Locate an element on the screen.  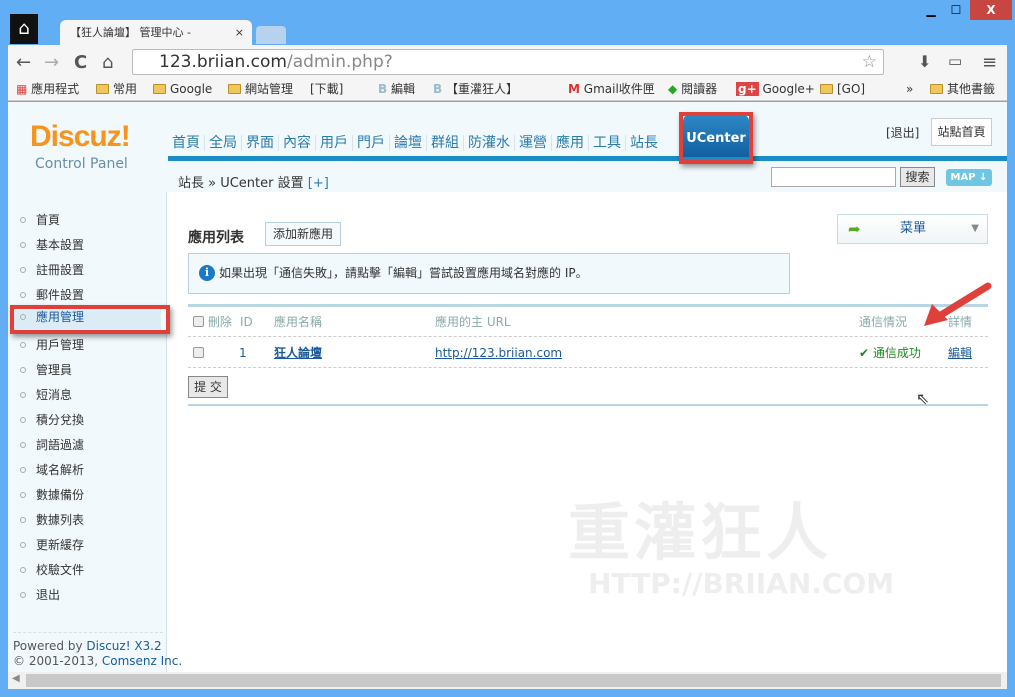
mouse-cursor-icon: ⇖ is located at coordinates (923, 398).